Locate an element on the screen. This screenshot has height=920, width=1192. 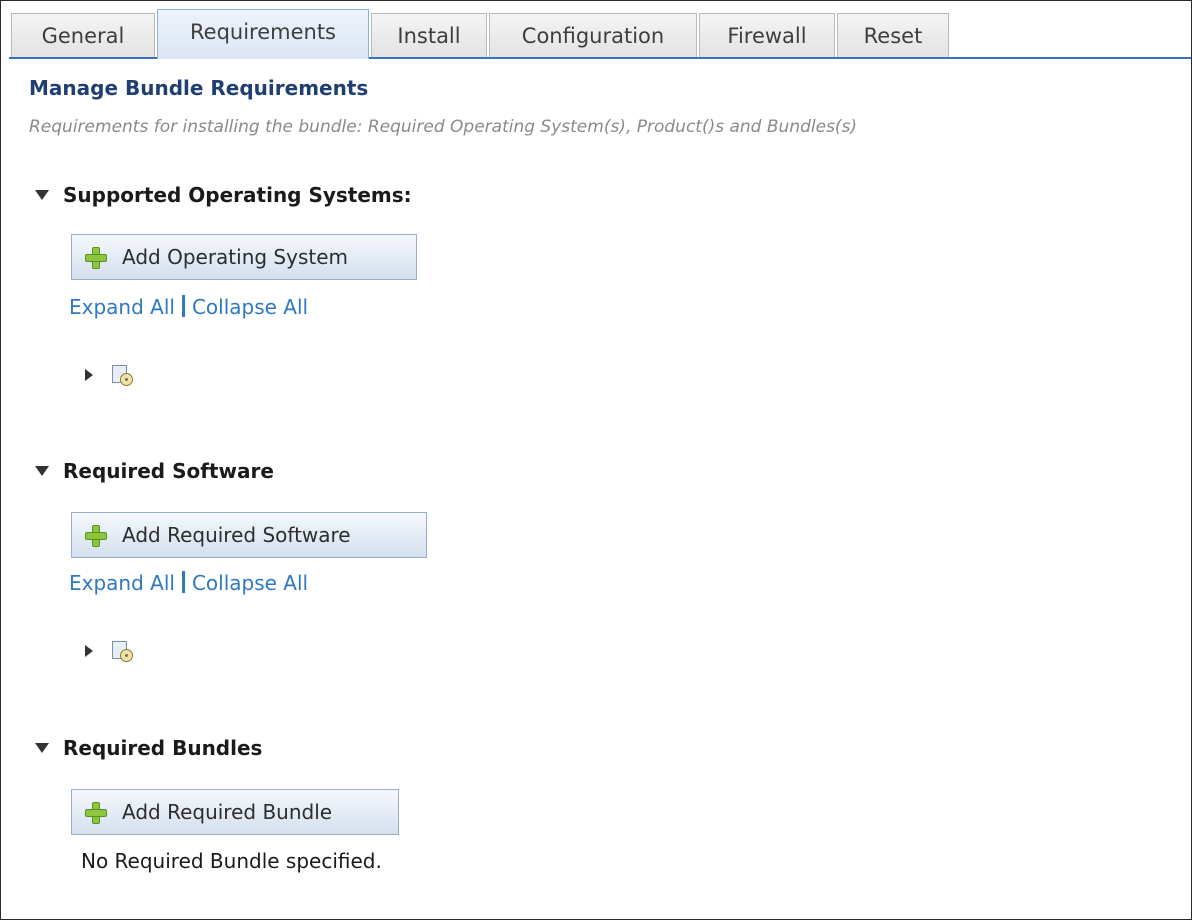
add-operating-system-button: Add Operating System is located at coordinates (244, 257).